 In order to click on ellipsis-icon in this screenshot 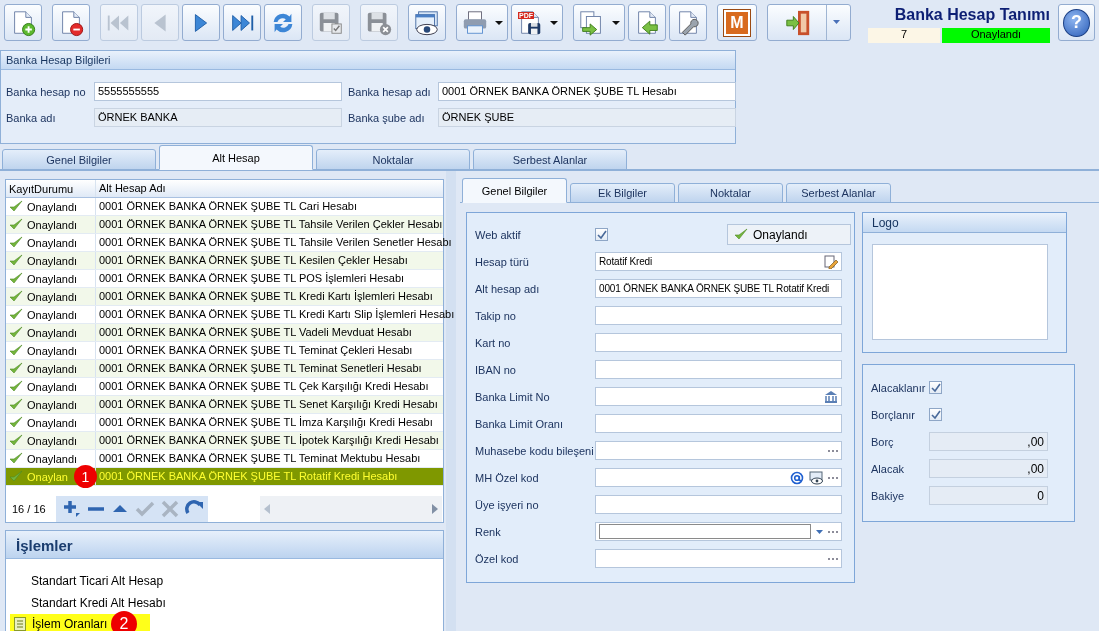, I will do `click(833, 450)`.